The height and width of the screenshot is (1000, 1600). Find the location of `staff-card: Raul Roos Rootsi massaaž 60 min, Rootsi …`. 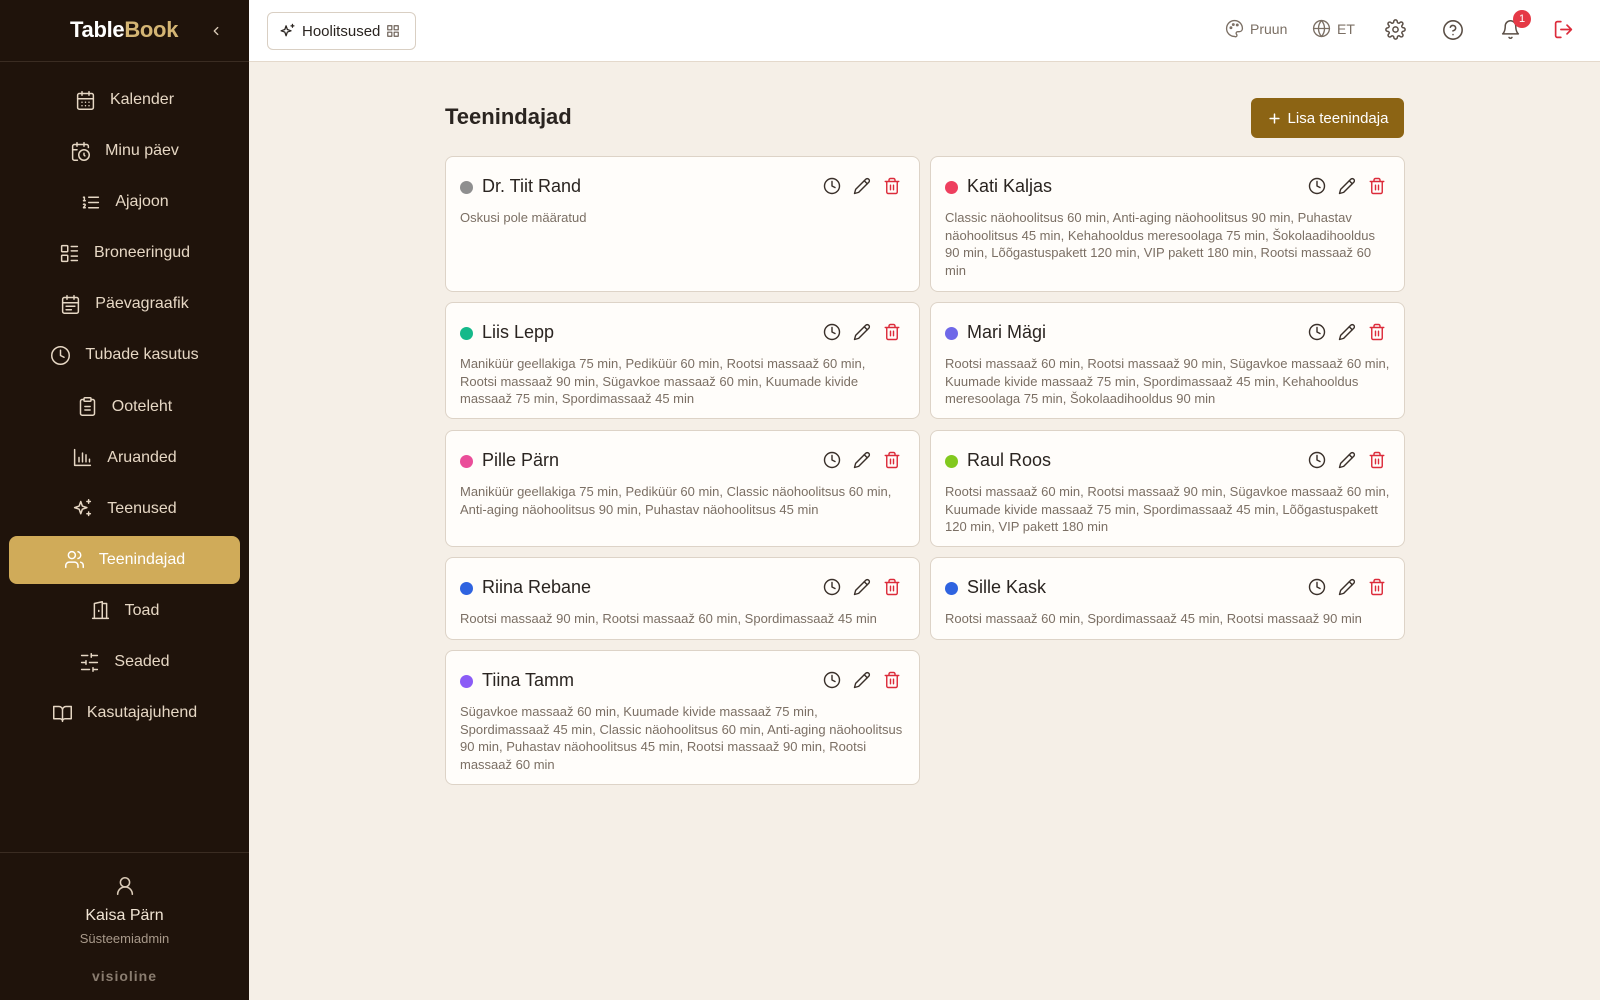

staff-card: Raul Roos Rootsi massaaž 60 min, Rootsi … is located at coordinates (1167, 488).